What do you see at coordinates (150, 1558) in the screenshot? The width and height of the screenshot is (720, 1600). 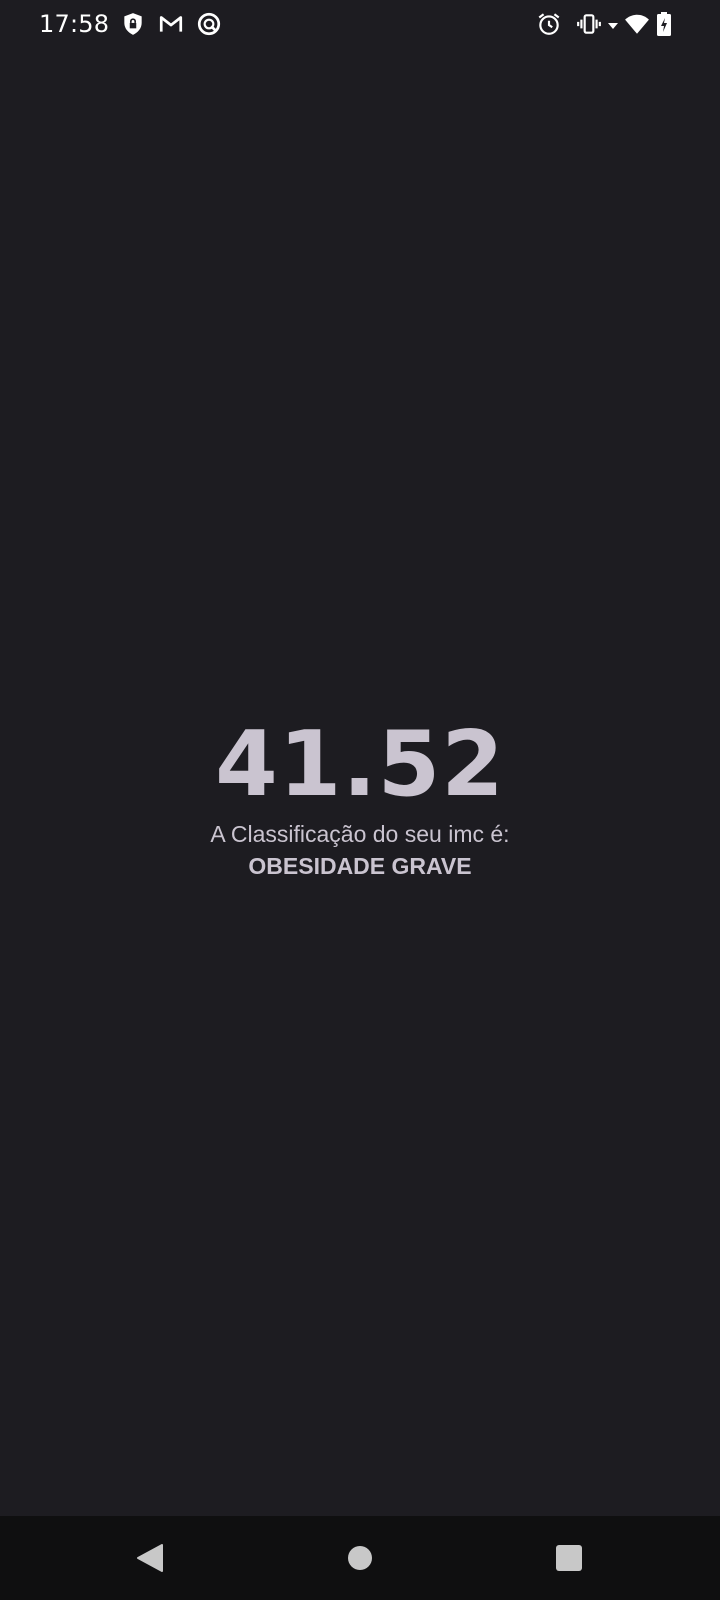 I see `back-icon` at bounding box center [150, 1558].